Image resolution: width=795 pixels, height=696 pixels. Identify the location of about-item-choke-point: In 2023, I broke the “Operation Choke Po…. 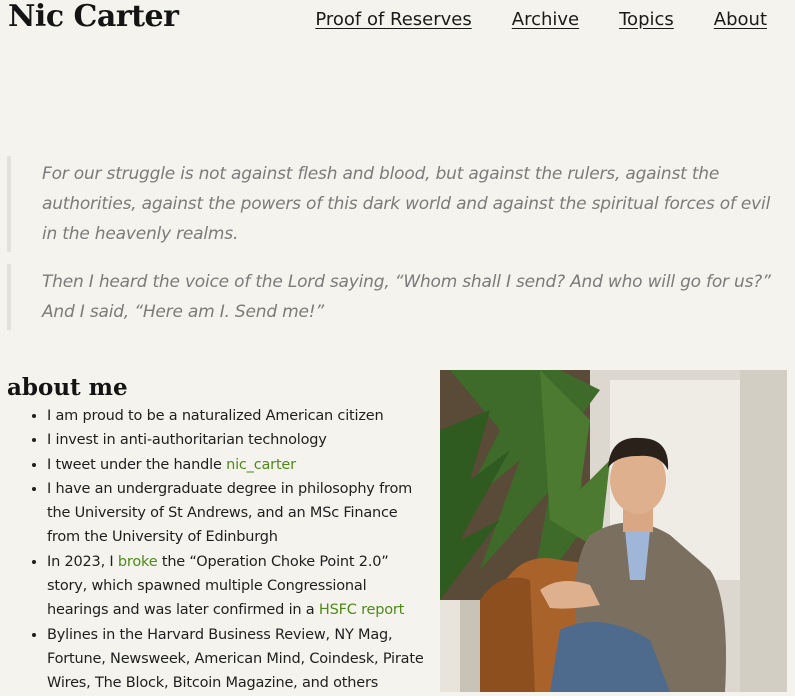
(239, 586).